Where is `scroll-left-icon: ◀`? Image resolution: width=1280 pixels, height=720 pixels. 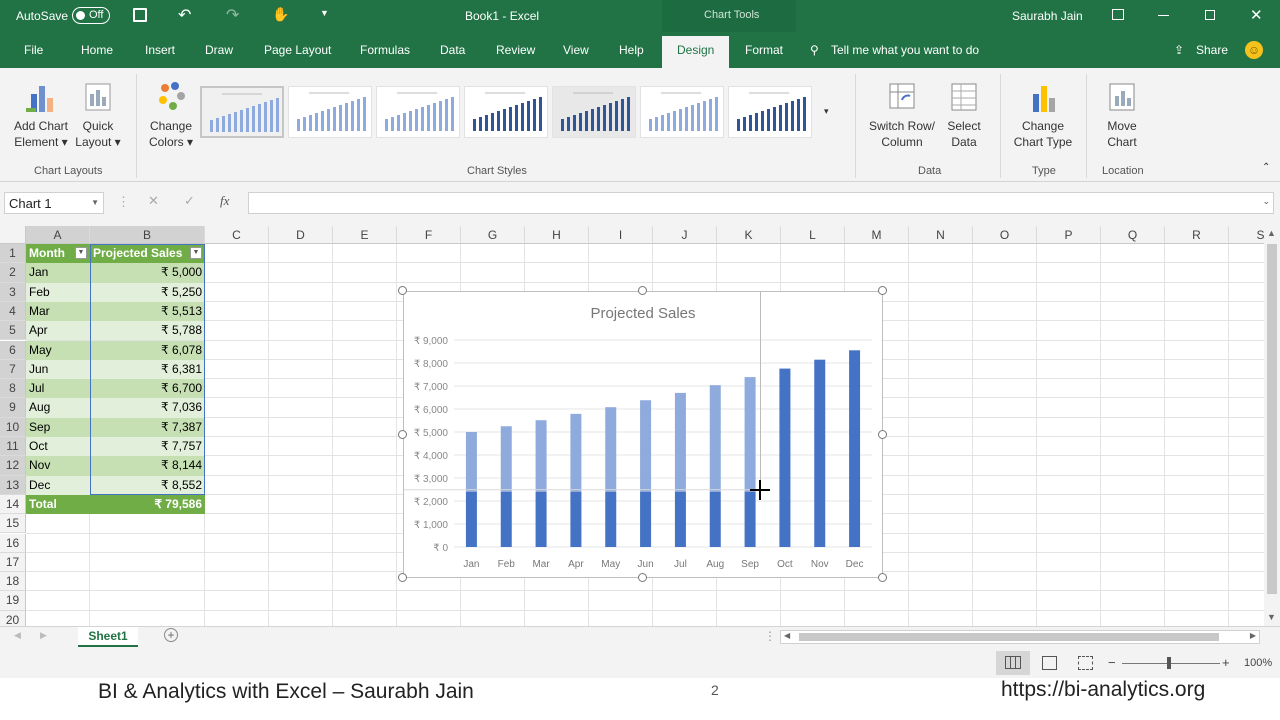 scroll-left-icon: ◀ is located at coordinates (787, 635).